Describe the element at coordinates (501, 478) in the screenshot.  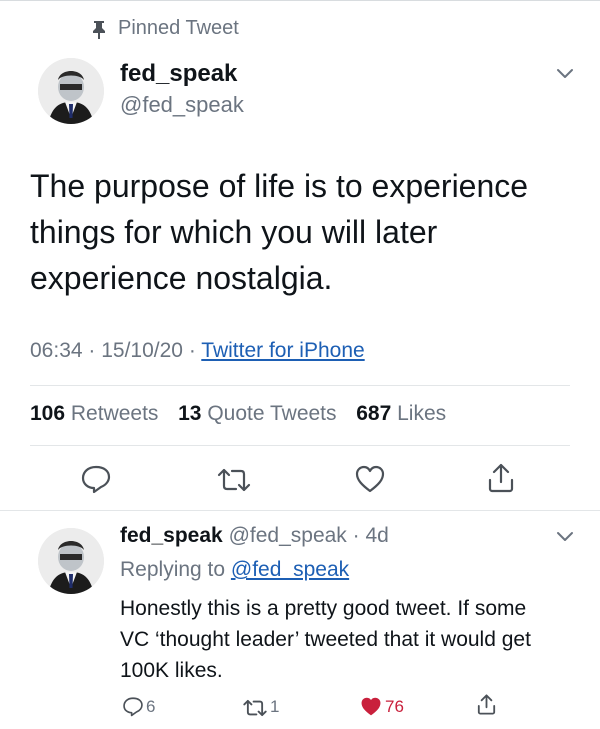
I see `share-icon` at that location.